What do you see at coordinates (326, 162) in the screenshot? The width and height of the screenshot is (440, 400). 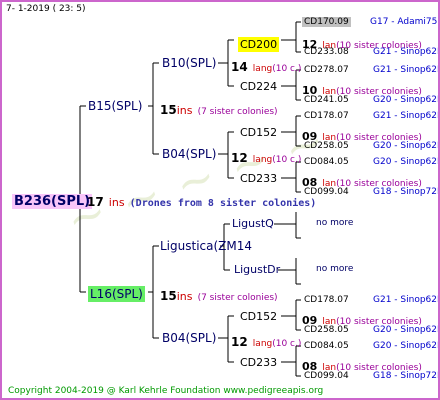 I see `ref-cd084a-name: CD084.05` at bounding box center [326, 162].